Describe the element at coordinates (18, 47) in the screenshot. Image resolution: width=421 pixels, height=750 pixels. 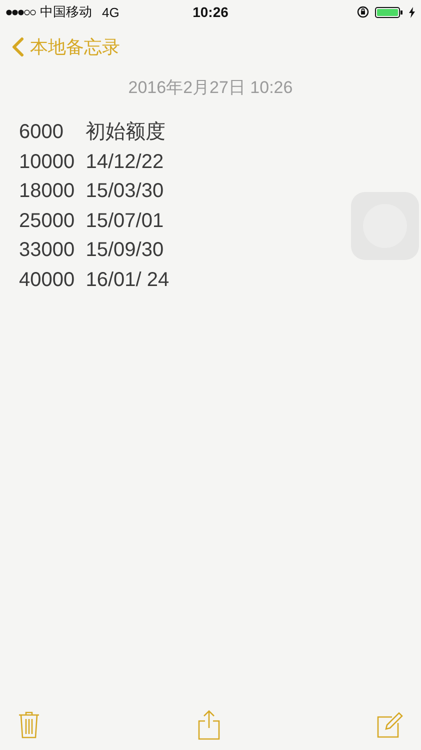
I see `chevron-icon` at that location.